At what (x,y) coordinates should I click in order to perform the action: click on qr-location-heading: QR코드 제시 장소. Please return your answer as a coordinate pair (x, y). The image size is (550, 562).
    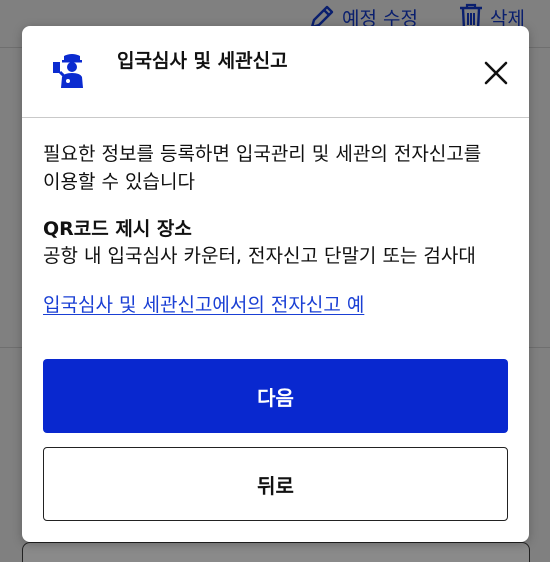
    Looking at the image, I should click on (117, 229).